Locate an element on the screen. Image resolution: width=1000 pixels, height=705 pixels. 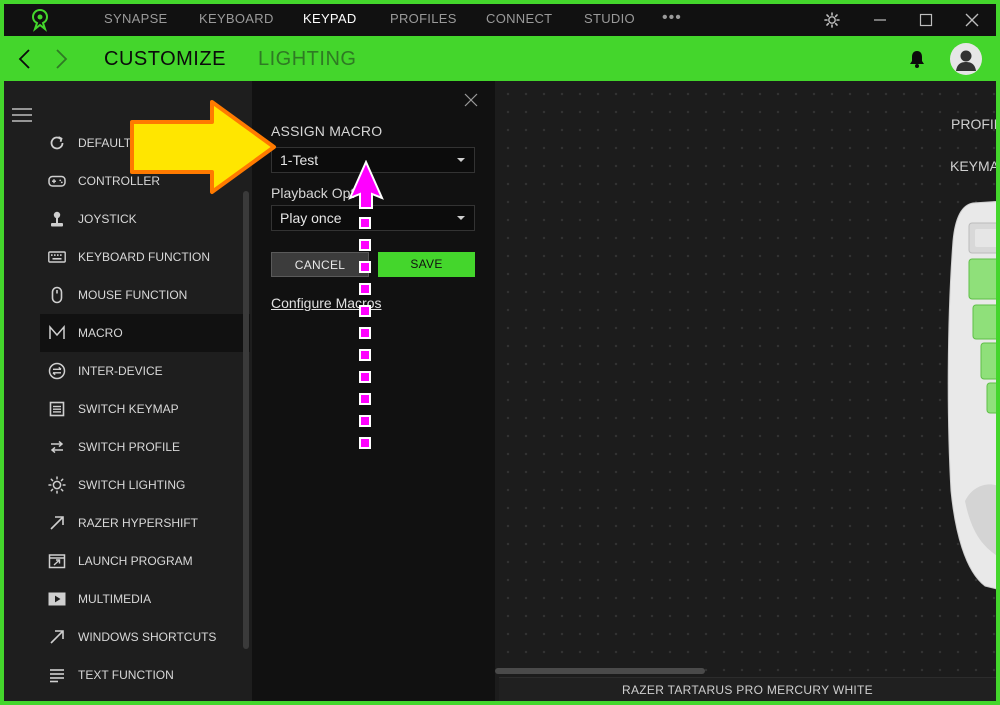
keyboard-icon is located at coordinates (57, 257).